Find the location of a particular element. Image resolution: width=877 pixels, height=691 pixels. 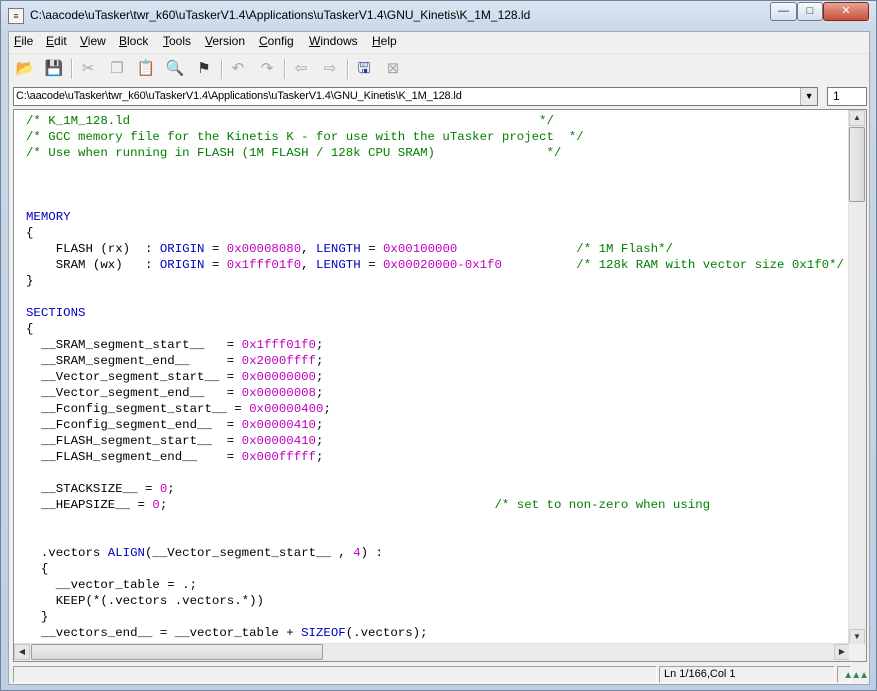

menu-edit: Edit is located at coordinates (56, 41).